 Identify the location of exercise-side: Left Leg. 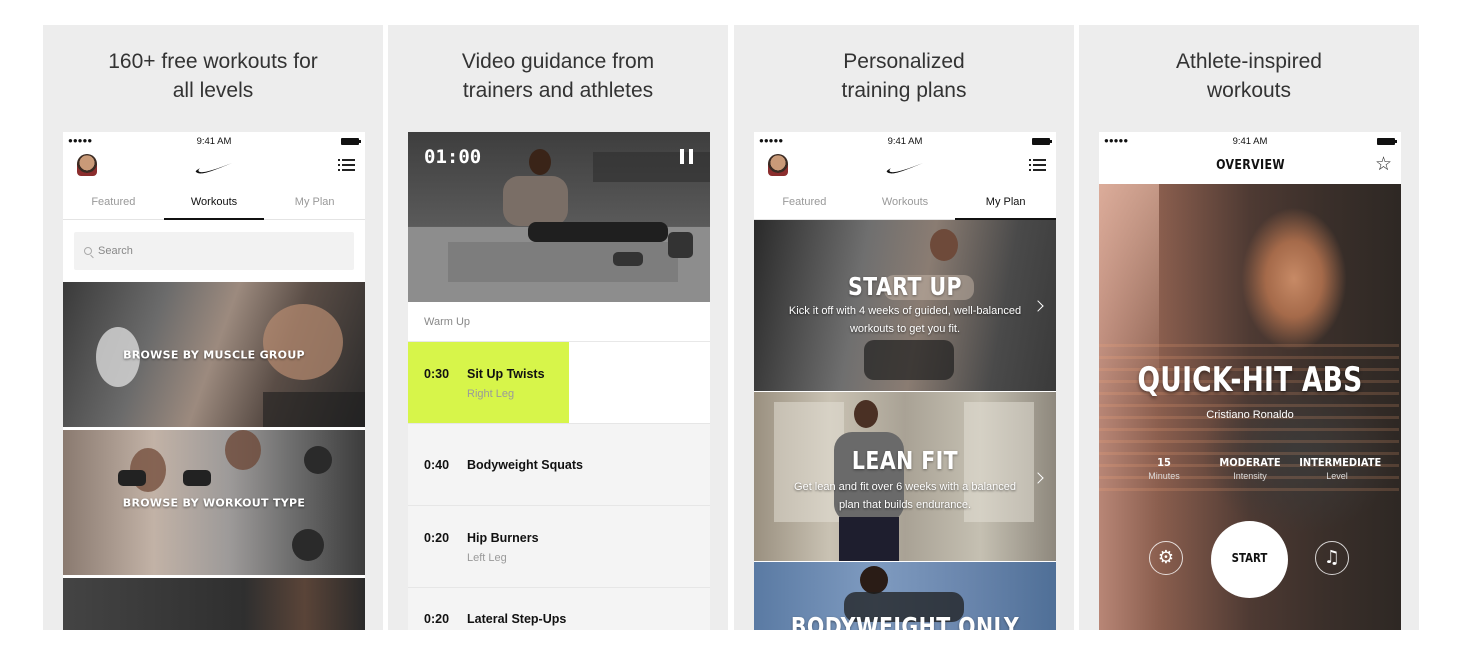
(487, 558).